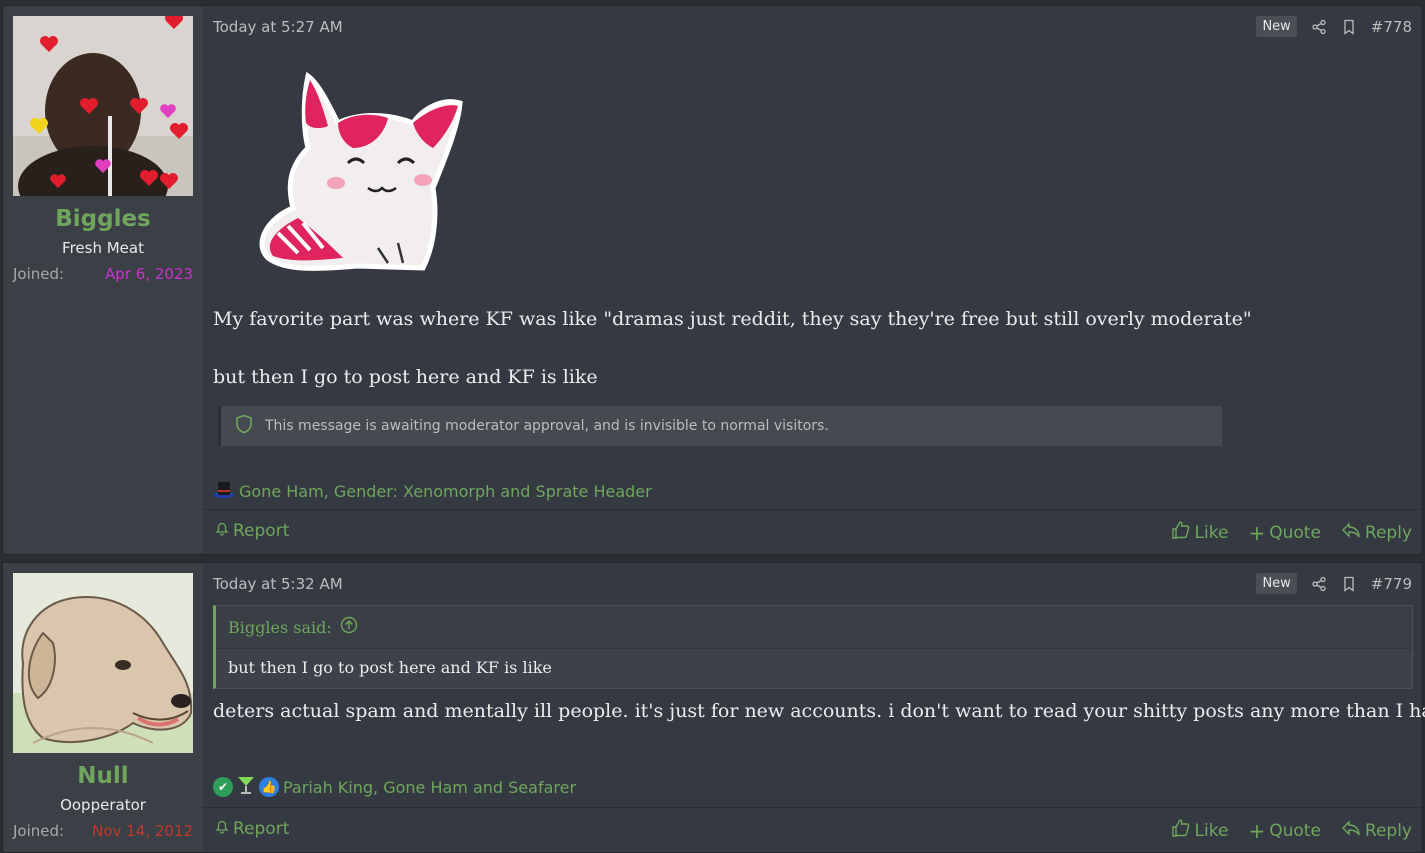 This screenshot has width=1425, height=853. I want to click on thumbs-up-reaction-icon: 👍, so click(269, 787).